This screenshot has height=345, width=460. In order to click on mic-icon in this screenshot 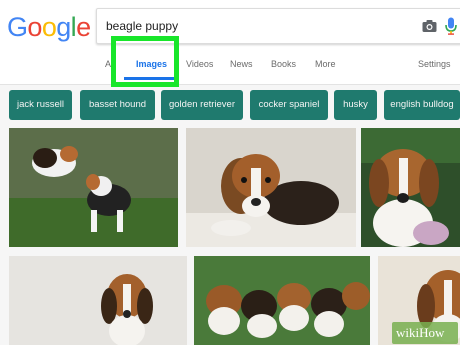, I will do `click(451, 26)`.